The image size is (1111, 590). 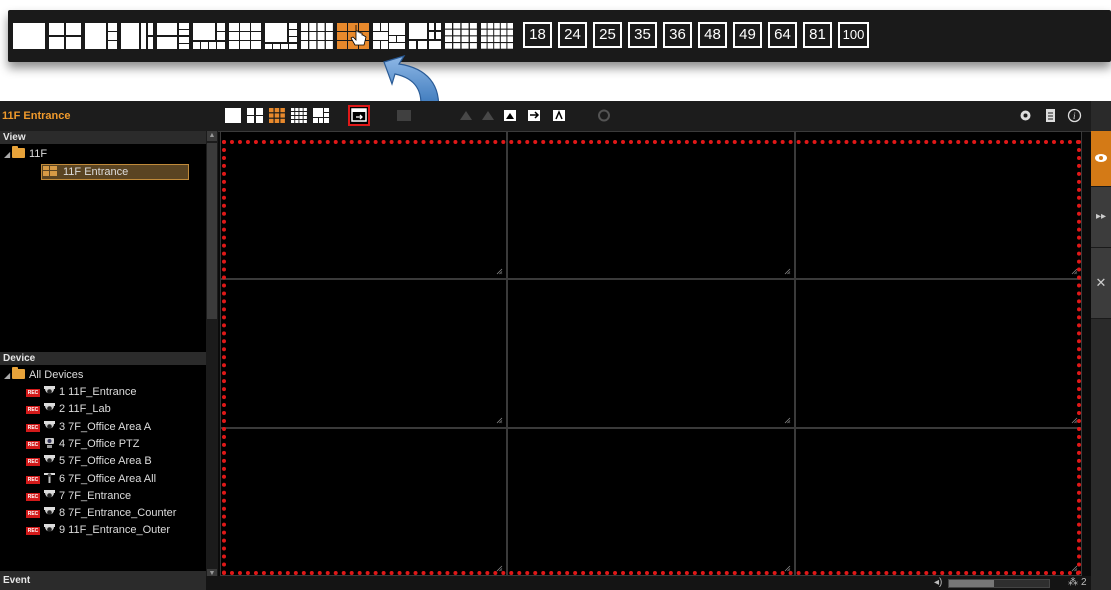 What do you see at coordinates (29, 36) in the screenshot?
I see `layout-1x1-icon` at bounding box center [29, 36].